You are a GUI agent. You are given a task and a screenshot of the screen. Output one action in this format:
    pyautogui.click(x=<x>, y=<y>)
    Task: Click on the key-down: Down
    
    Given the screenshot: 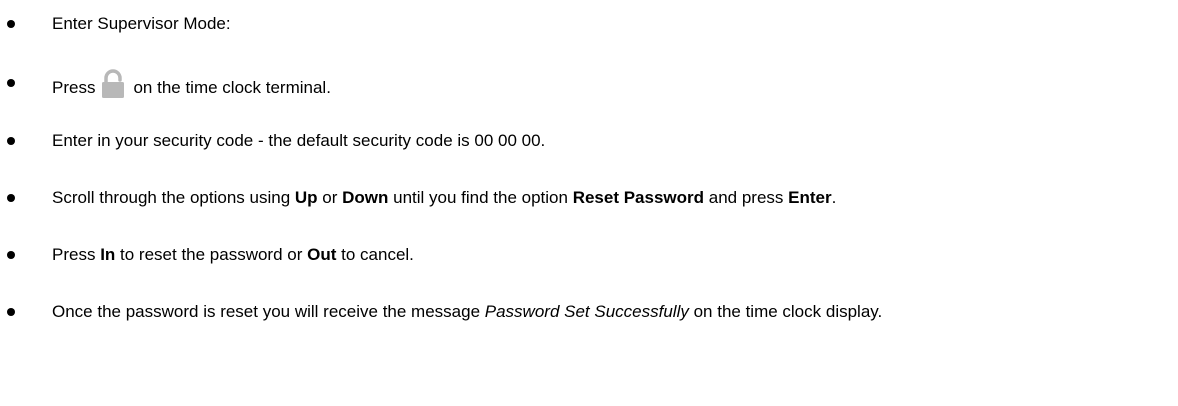 What is the action you would take?
    pyautogui.click(x=365, y=197)
    